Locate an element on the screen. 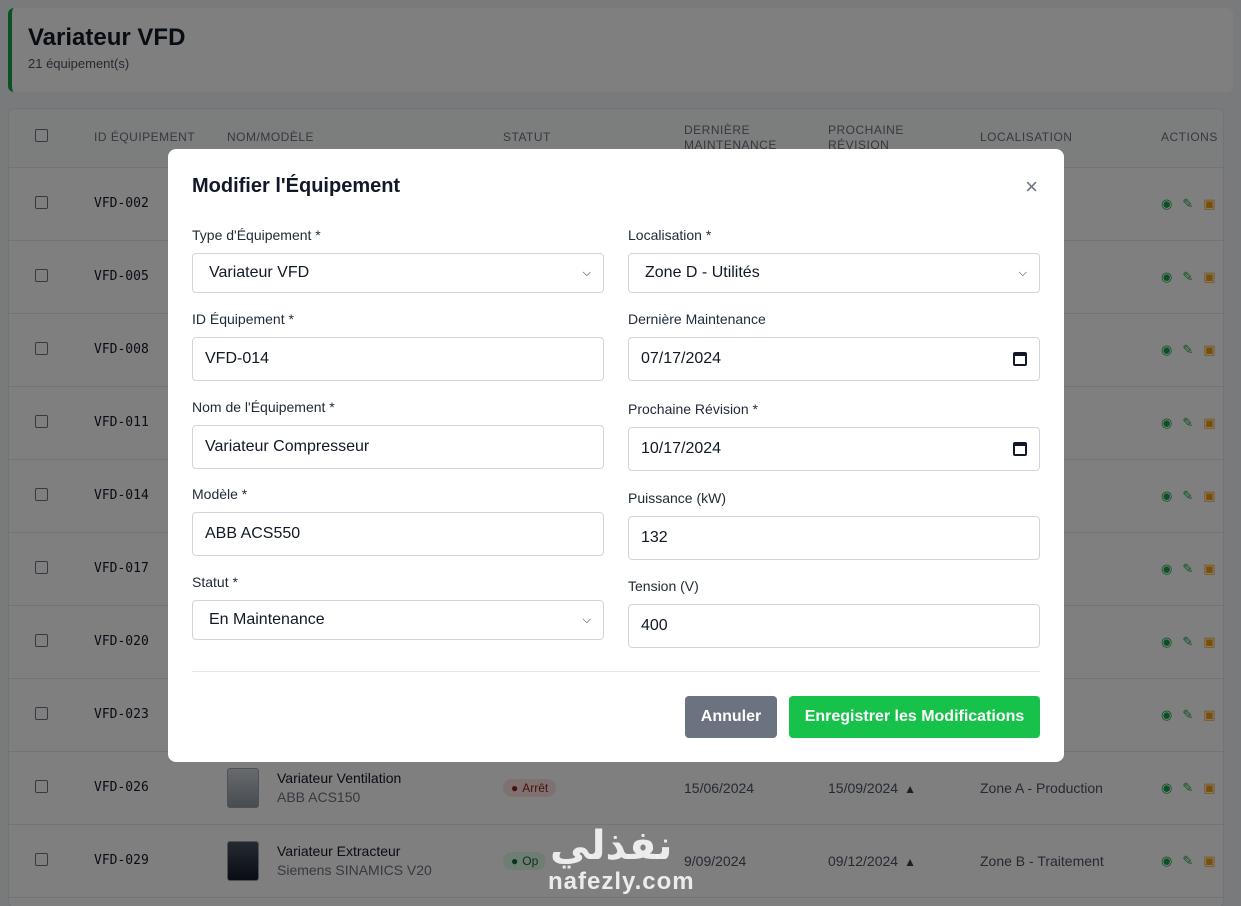 The height and width of the screenshot is (906, 1241). status-select-value: En Maintenance is located at coordinates (267, 619).